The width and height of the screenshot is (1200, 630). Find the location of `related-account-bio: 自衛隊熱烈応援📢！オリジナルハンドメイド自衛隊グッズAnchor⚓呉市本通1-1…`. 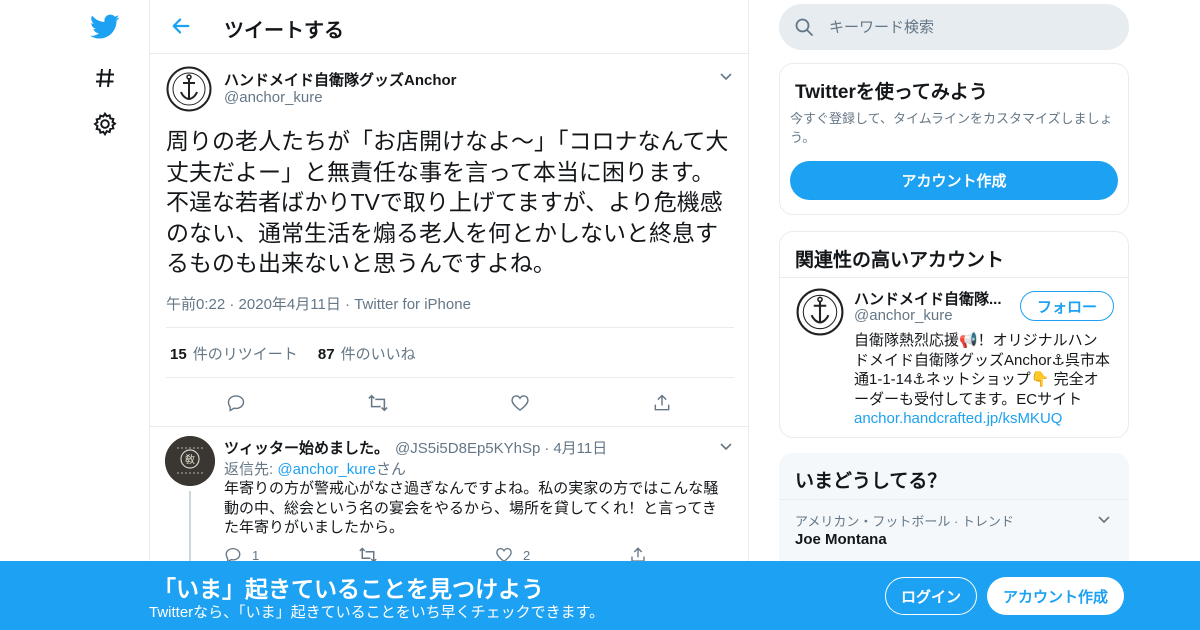

related-account-bio: 自衛隊熱烈応援📢！オリジナルハンドメイド自衛隊グッズAnchor⚓呉市本通1-1… is located at coordinates (982, 379).